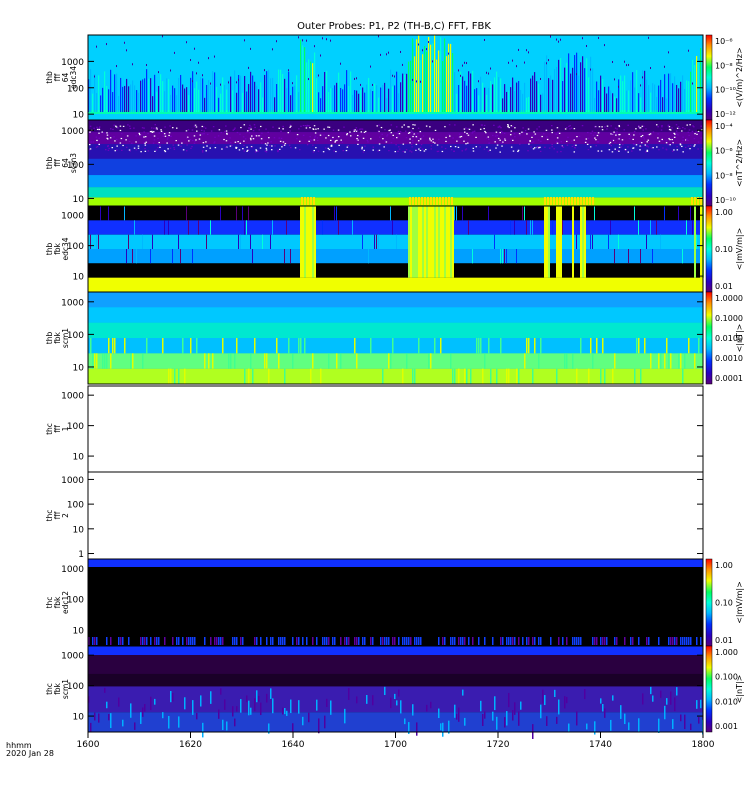 This screenshot has height=804, width=750. What do you see at coordinates (396, 692) in the screenshot?
I see `spectrogram-image` at bounding box center [396, 692].